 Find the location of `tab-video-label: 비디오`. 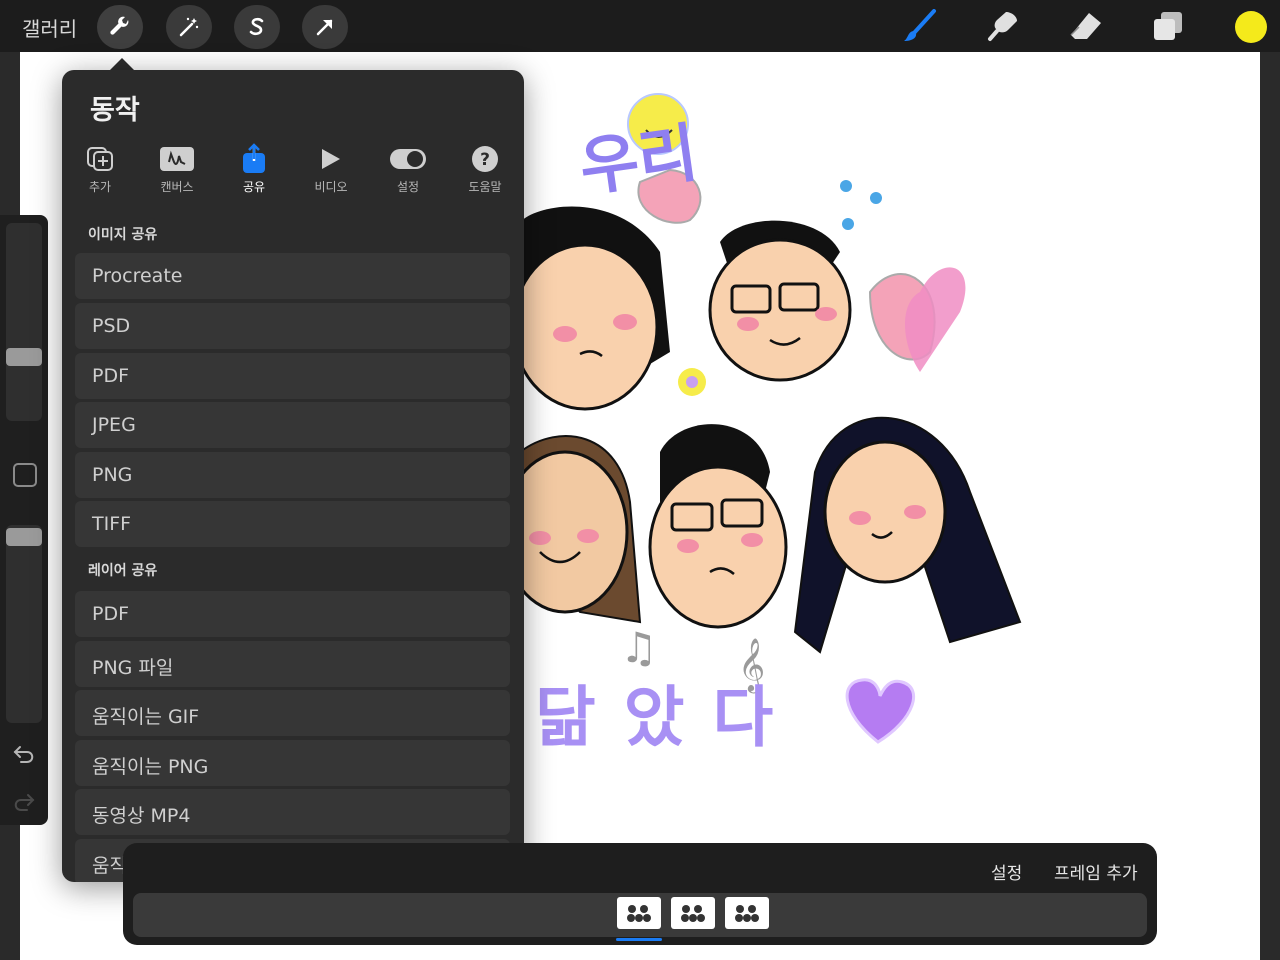

tab-video-label: 비디오 is located at coordinates (331, 187).